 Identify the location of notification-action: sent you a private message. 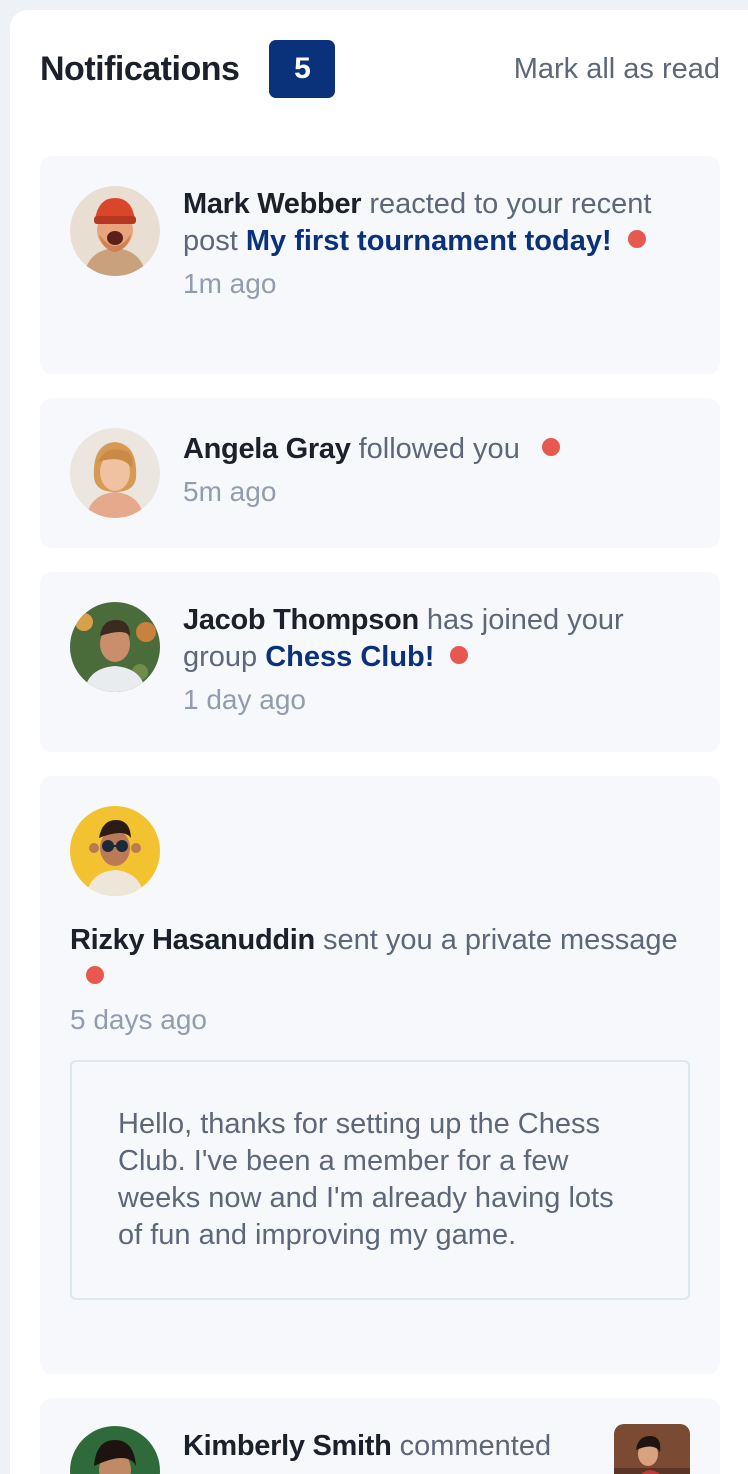
(496, 940).